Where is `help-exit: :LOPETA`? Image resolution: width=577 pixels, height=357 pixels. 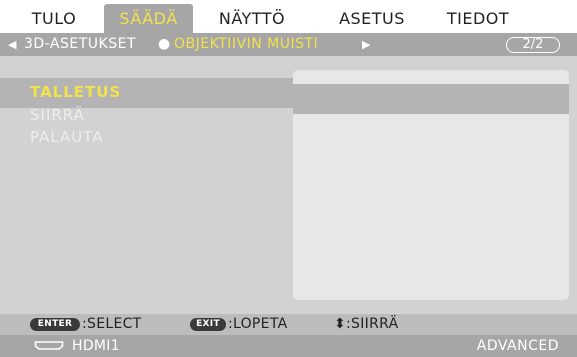
help-exit: :LOPETA is located at coordinates (258, 324).